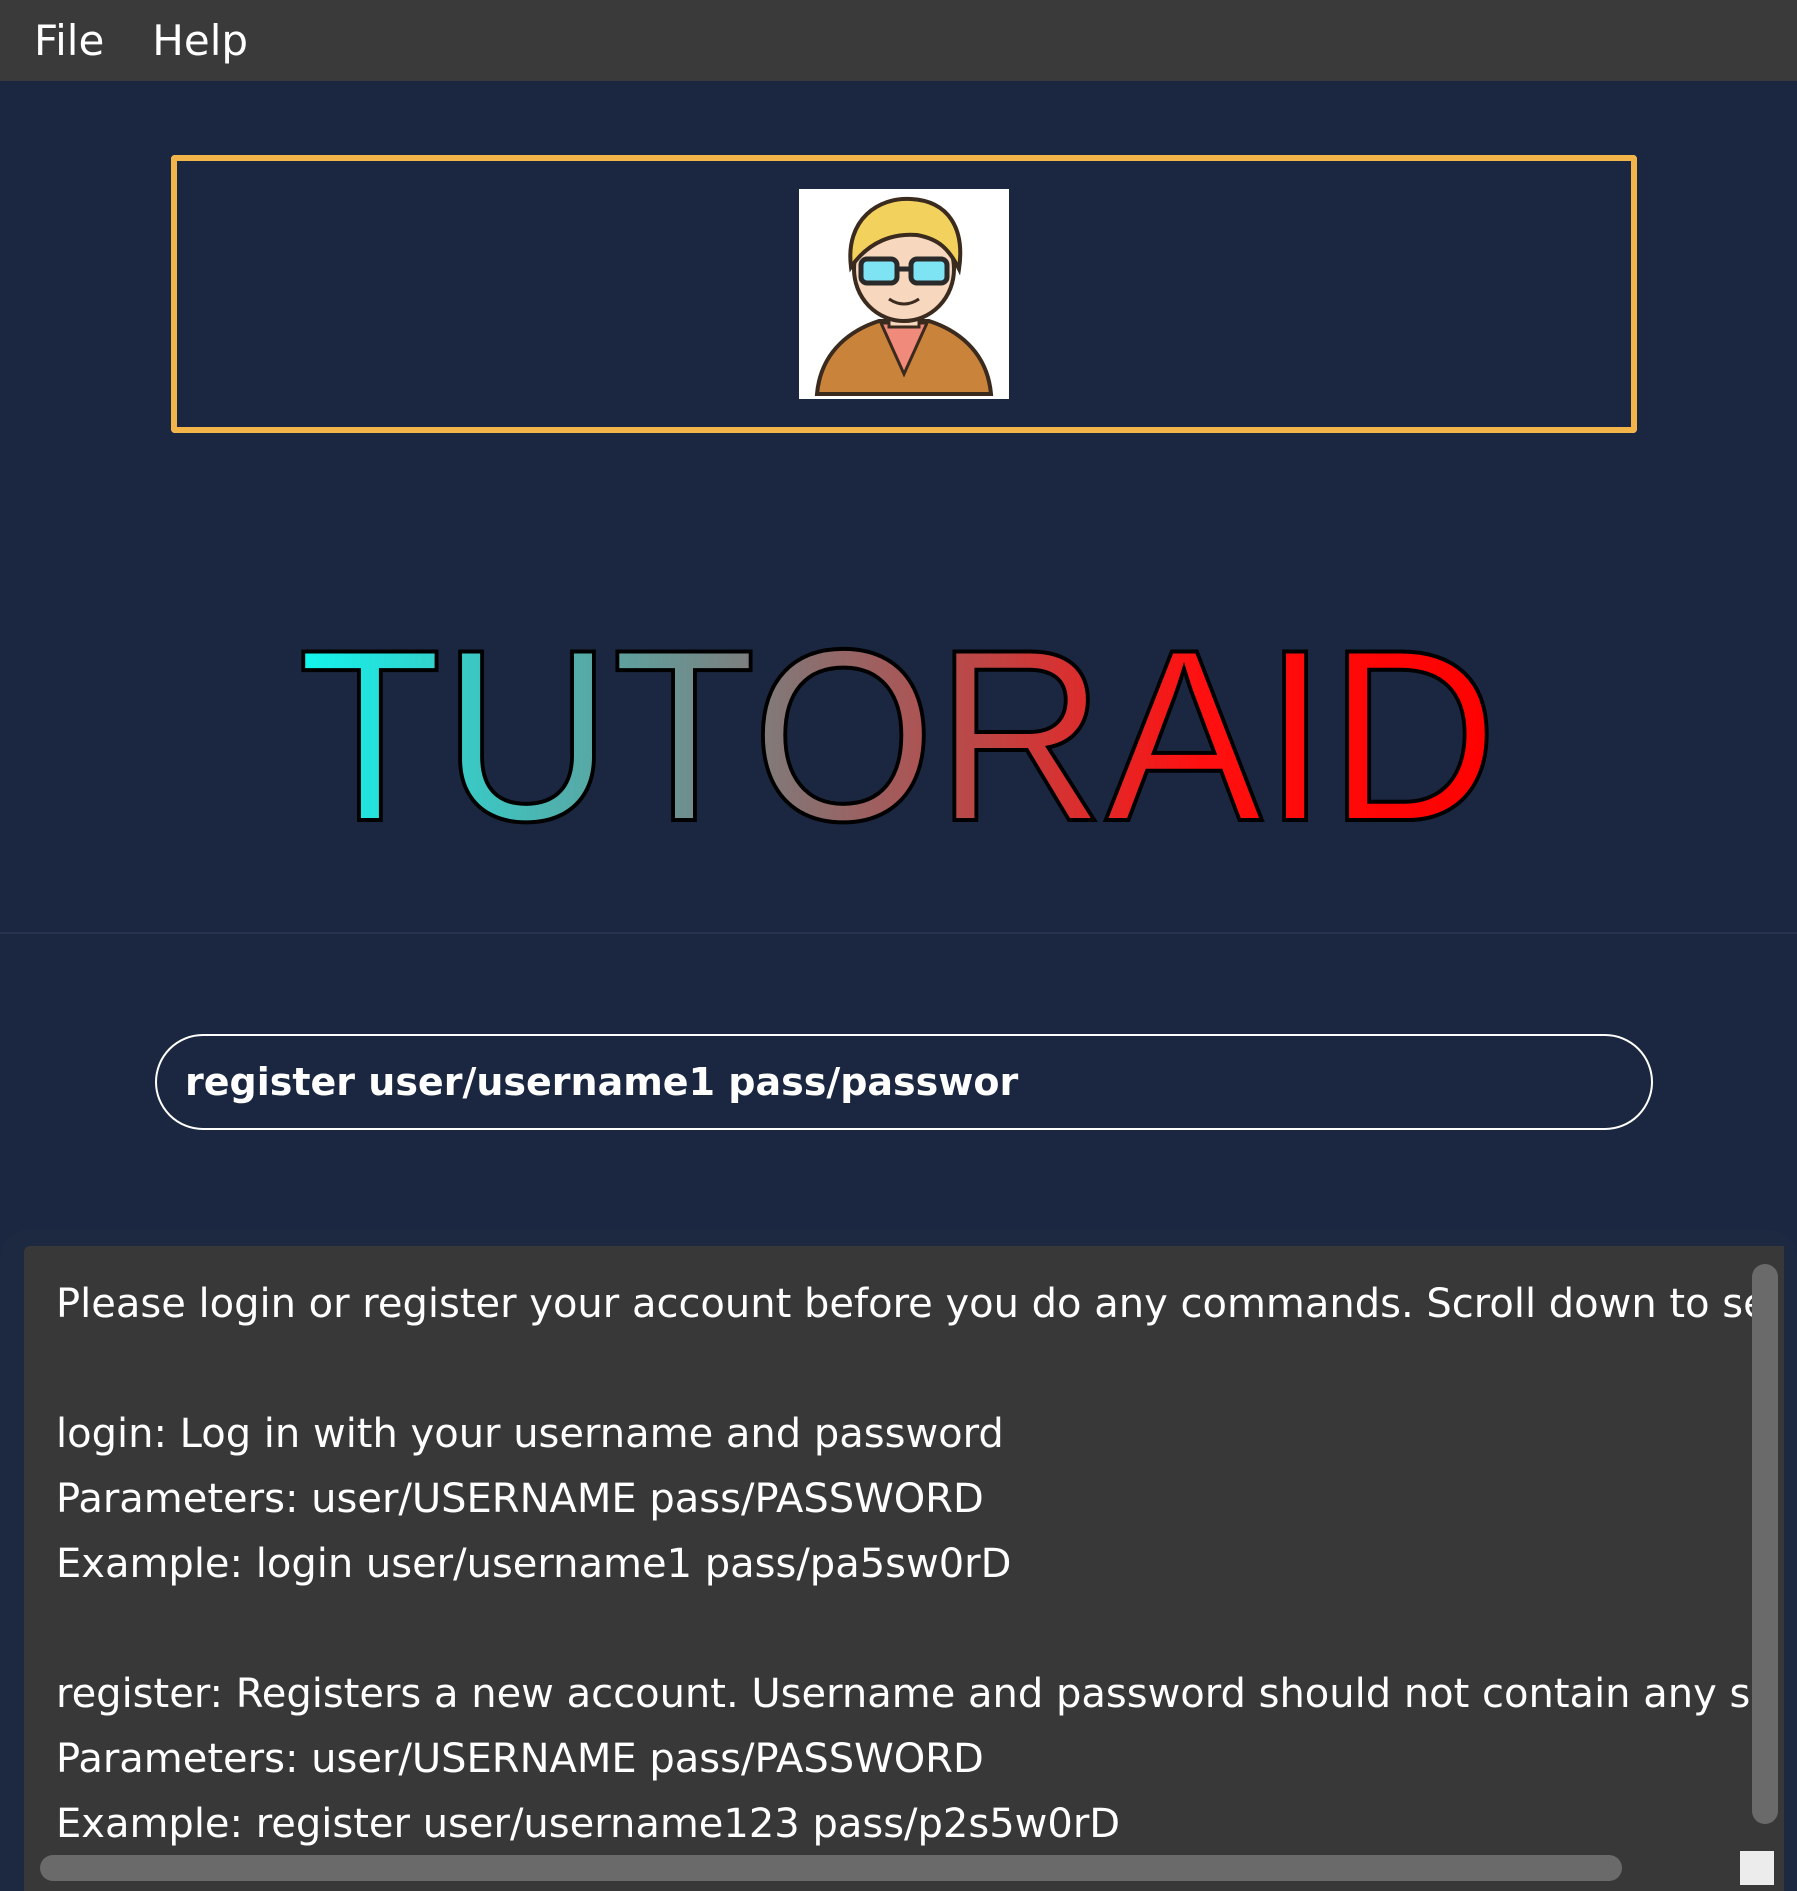  What do you see at coordinates (200, 40) in the screenshot?
I see `menu-help: Help` at bounding box center [200, 40].